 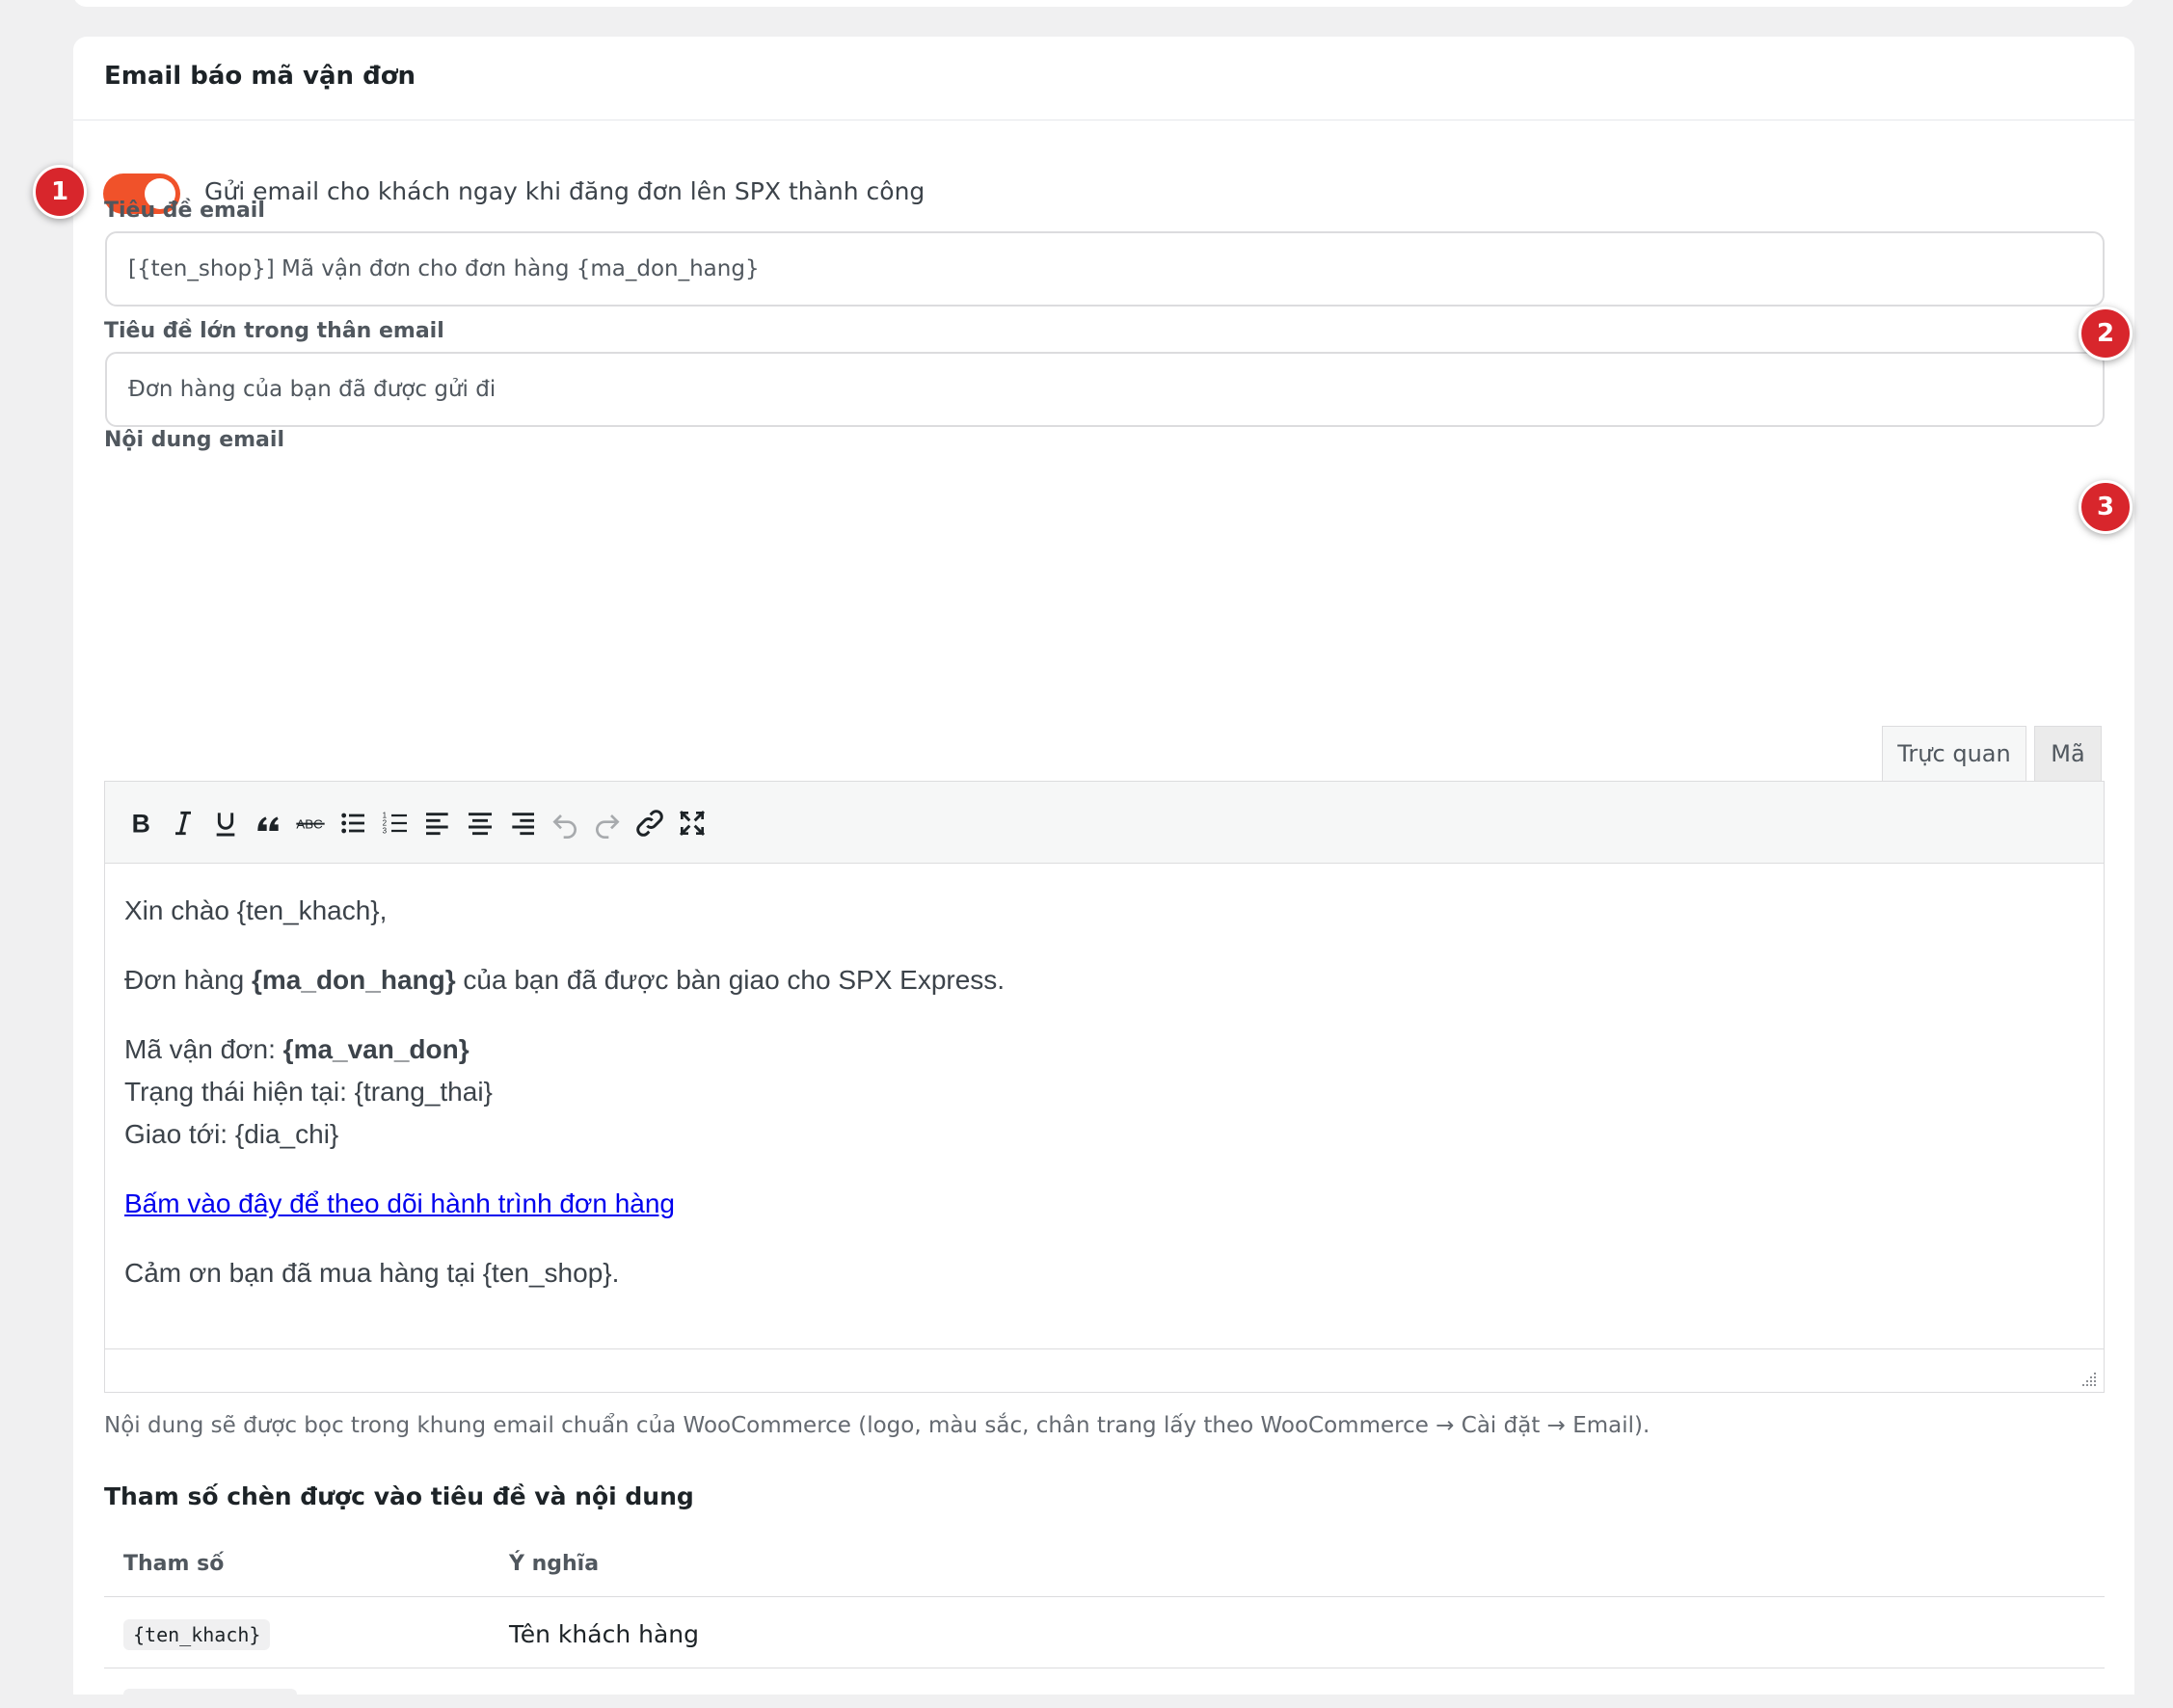 I want to click on status-line: Trạng thái hiện tại: {trang_thai}, so click(x=308, y=1092).